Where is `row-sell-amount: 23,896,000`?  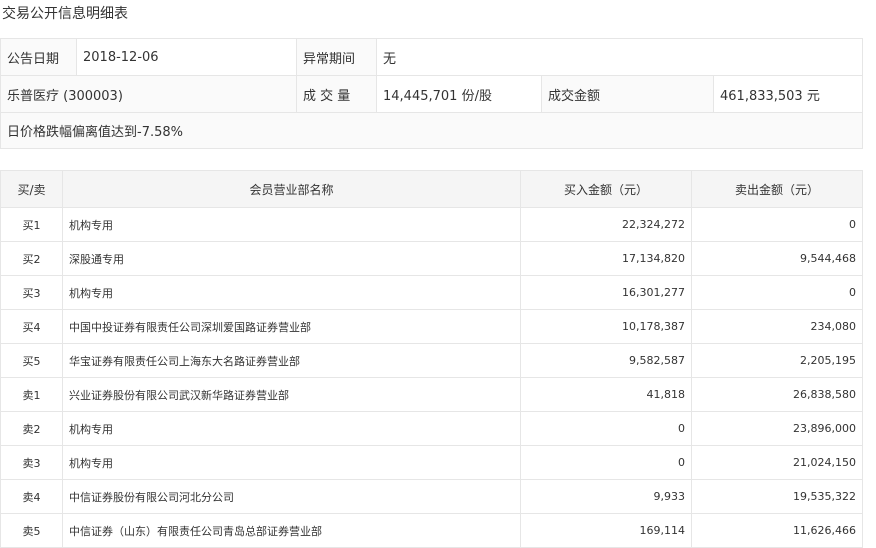 row-sell-amount: 23,896,000 is located at coordinates (777, 428).